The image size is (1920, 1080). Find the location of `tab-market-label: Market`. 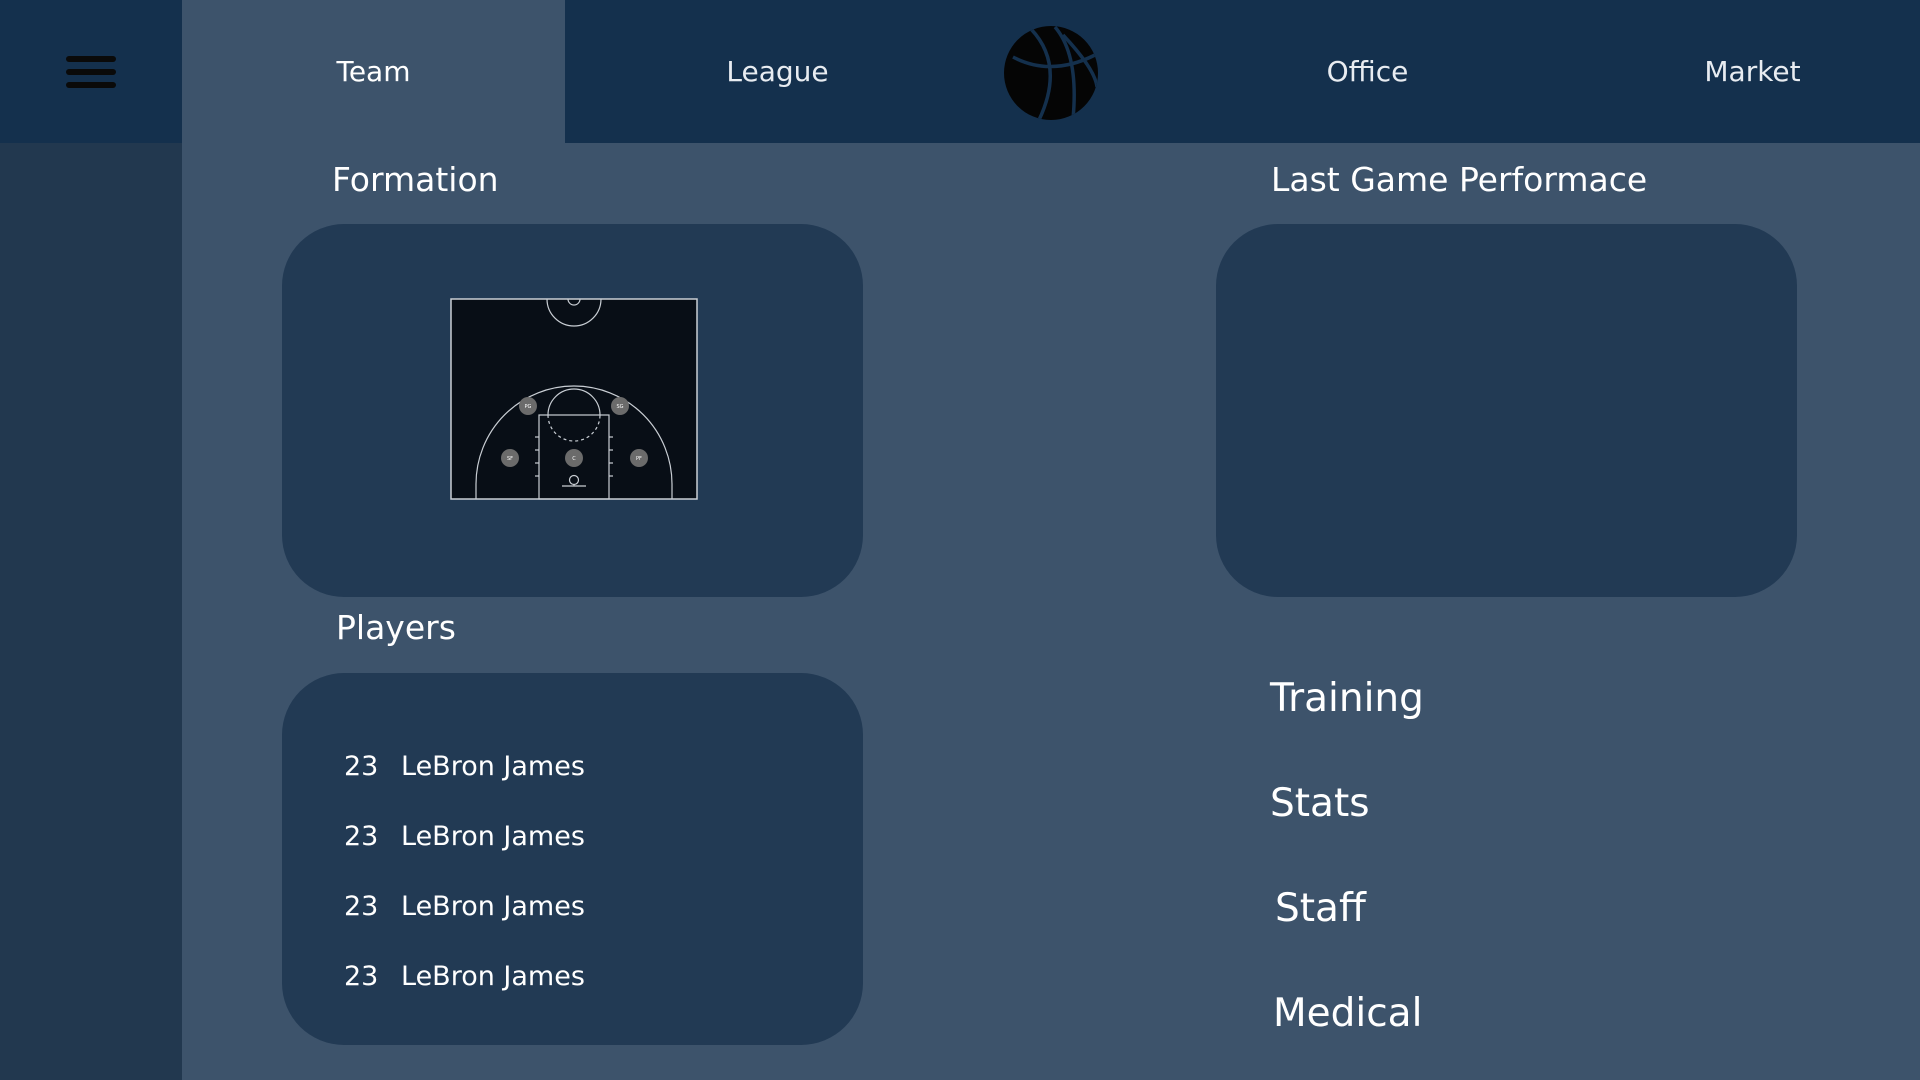

tab-market-label: Market is located at coordinates (1752, 71).